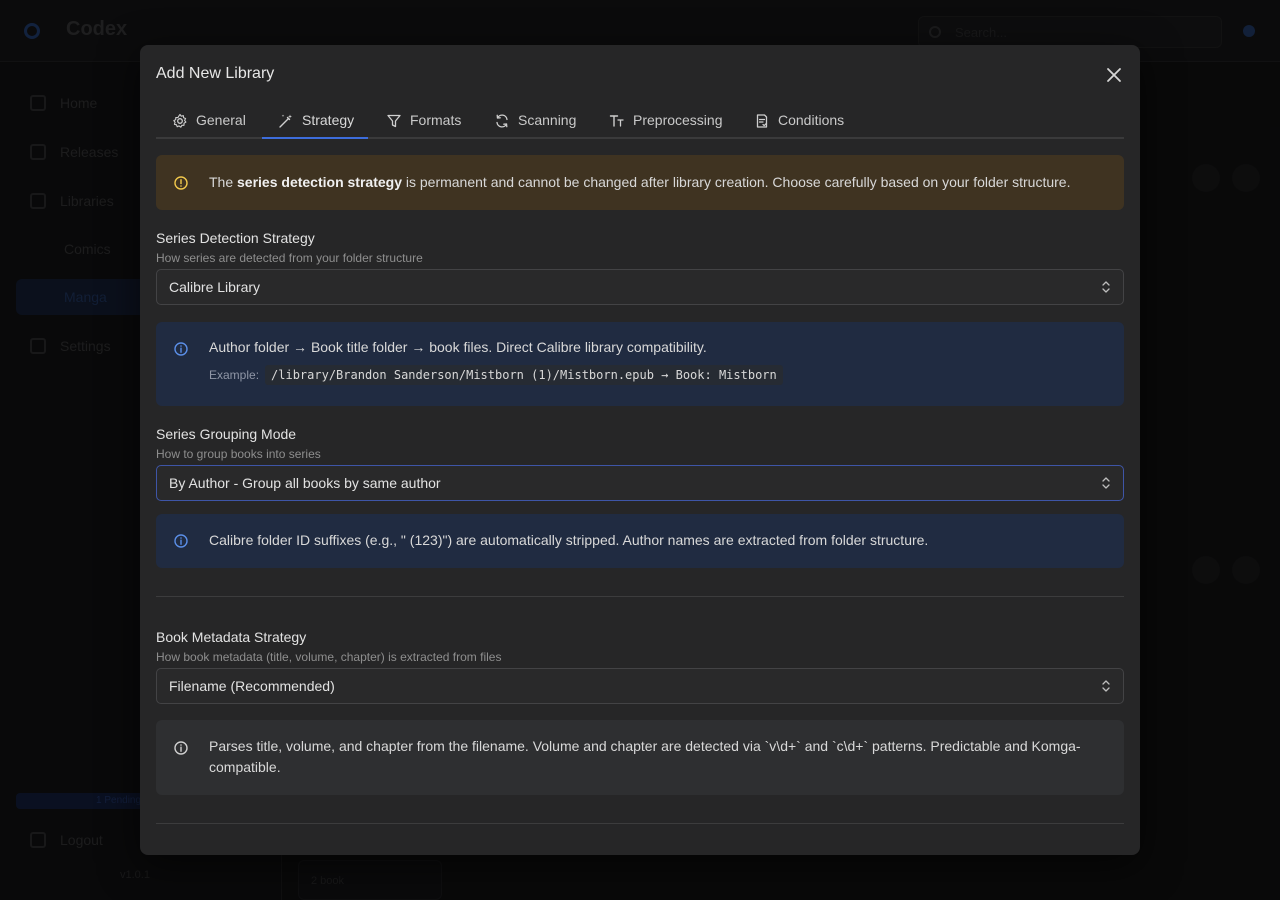 This screenshot has width=1280, height=900. Describe the element at coordinates (234, 375) in the screenshot. I see `example-label: Example:` at that location.